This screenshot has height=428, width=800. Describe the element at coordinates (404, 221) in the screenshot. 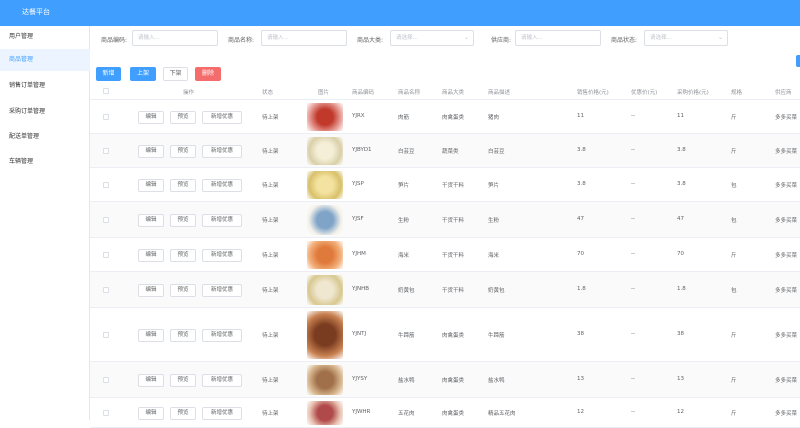

I see `name-cell: 生粉` at that location.